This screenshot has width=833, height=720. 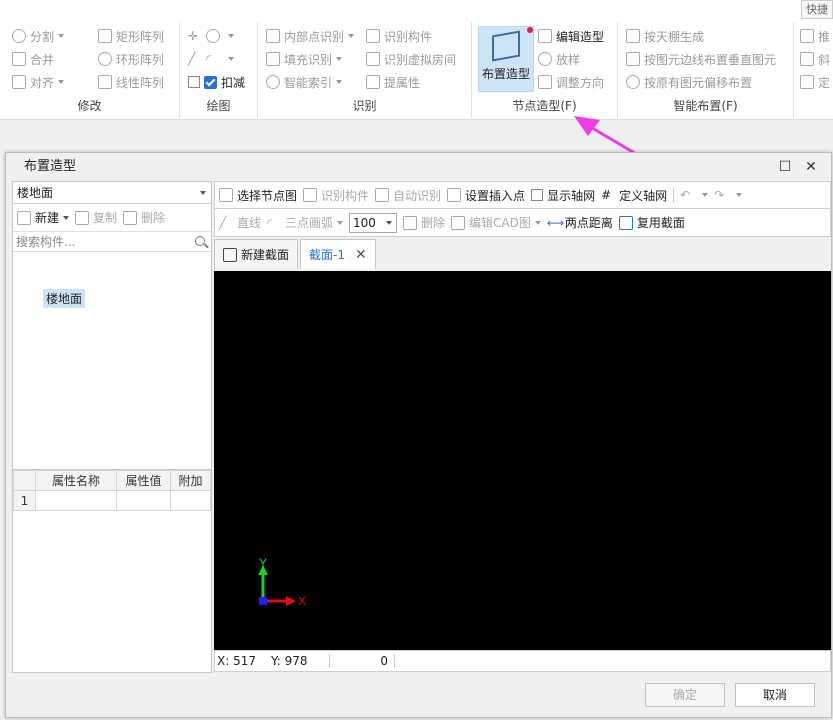 I want to click on properties-table: 属性名称 属性值 附加 1, so click(x=112, y=490).